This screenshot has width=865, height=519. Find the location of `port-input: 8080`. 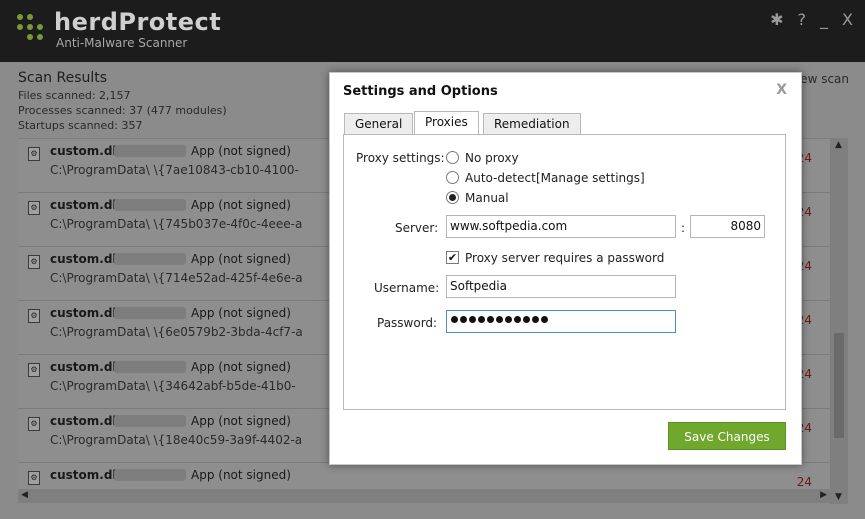

port-input: 8080 is located at coordinates (727, 226).